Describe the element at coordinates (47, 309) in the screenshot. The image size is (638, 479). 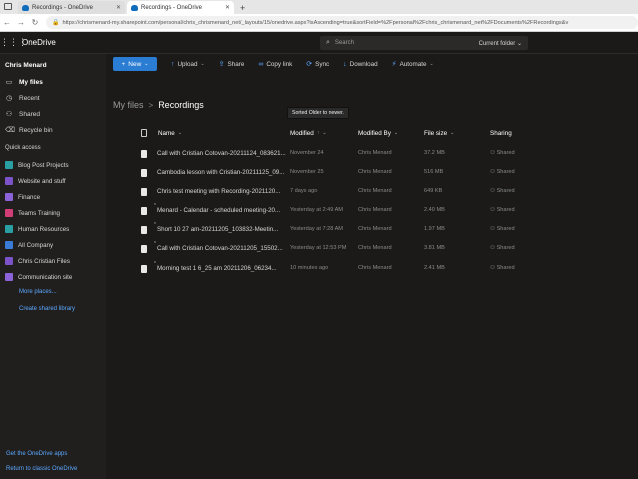
I see `create-shared-library-link: Create shared library` at that location.